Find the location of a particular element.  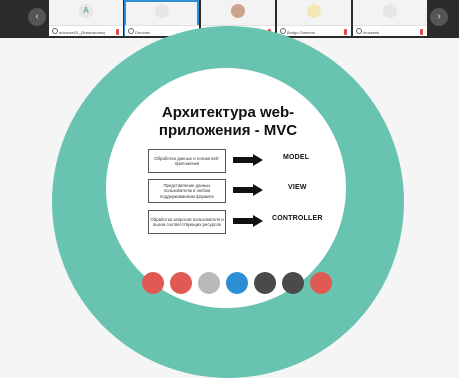

participant-tile: Bodgo Gamene is located at coordinates (313, 18).